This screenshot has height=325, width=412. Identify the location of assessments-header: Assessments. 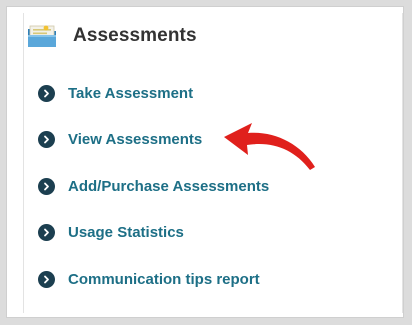
(112, 36).